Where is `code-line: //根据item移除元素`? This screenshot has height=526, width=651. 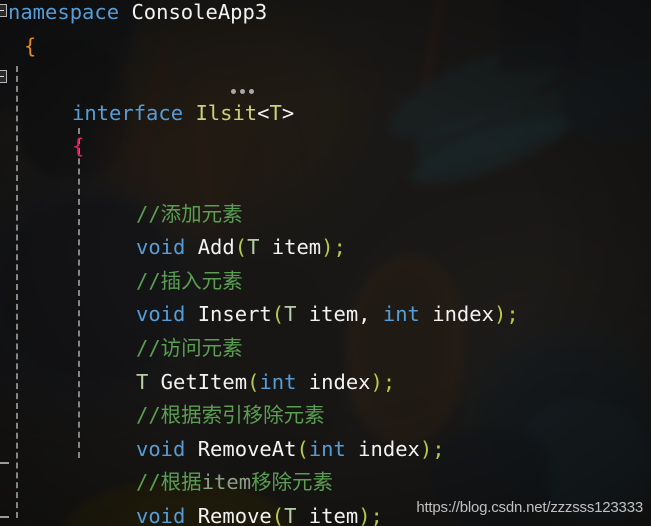 code-line: //根据item移除元素 is located at coordinates (235, 482).